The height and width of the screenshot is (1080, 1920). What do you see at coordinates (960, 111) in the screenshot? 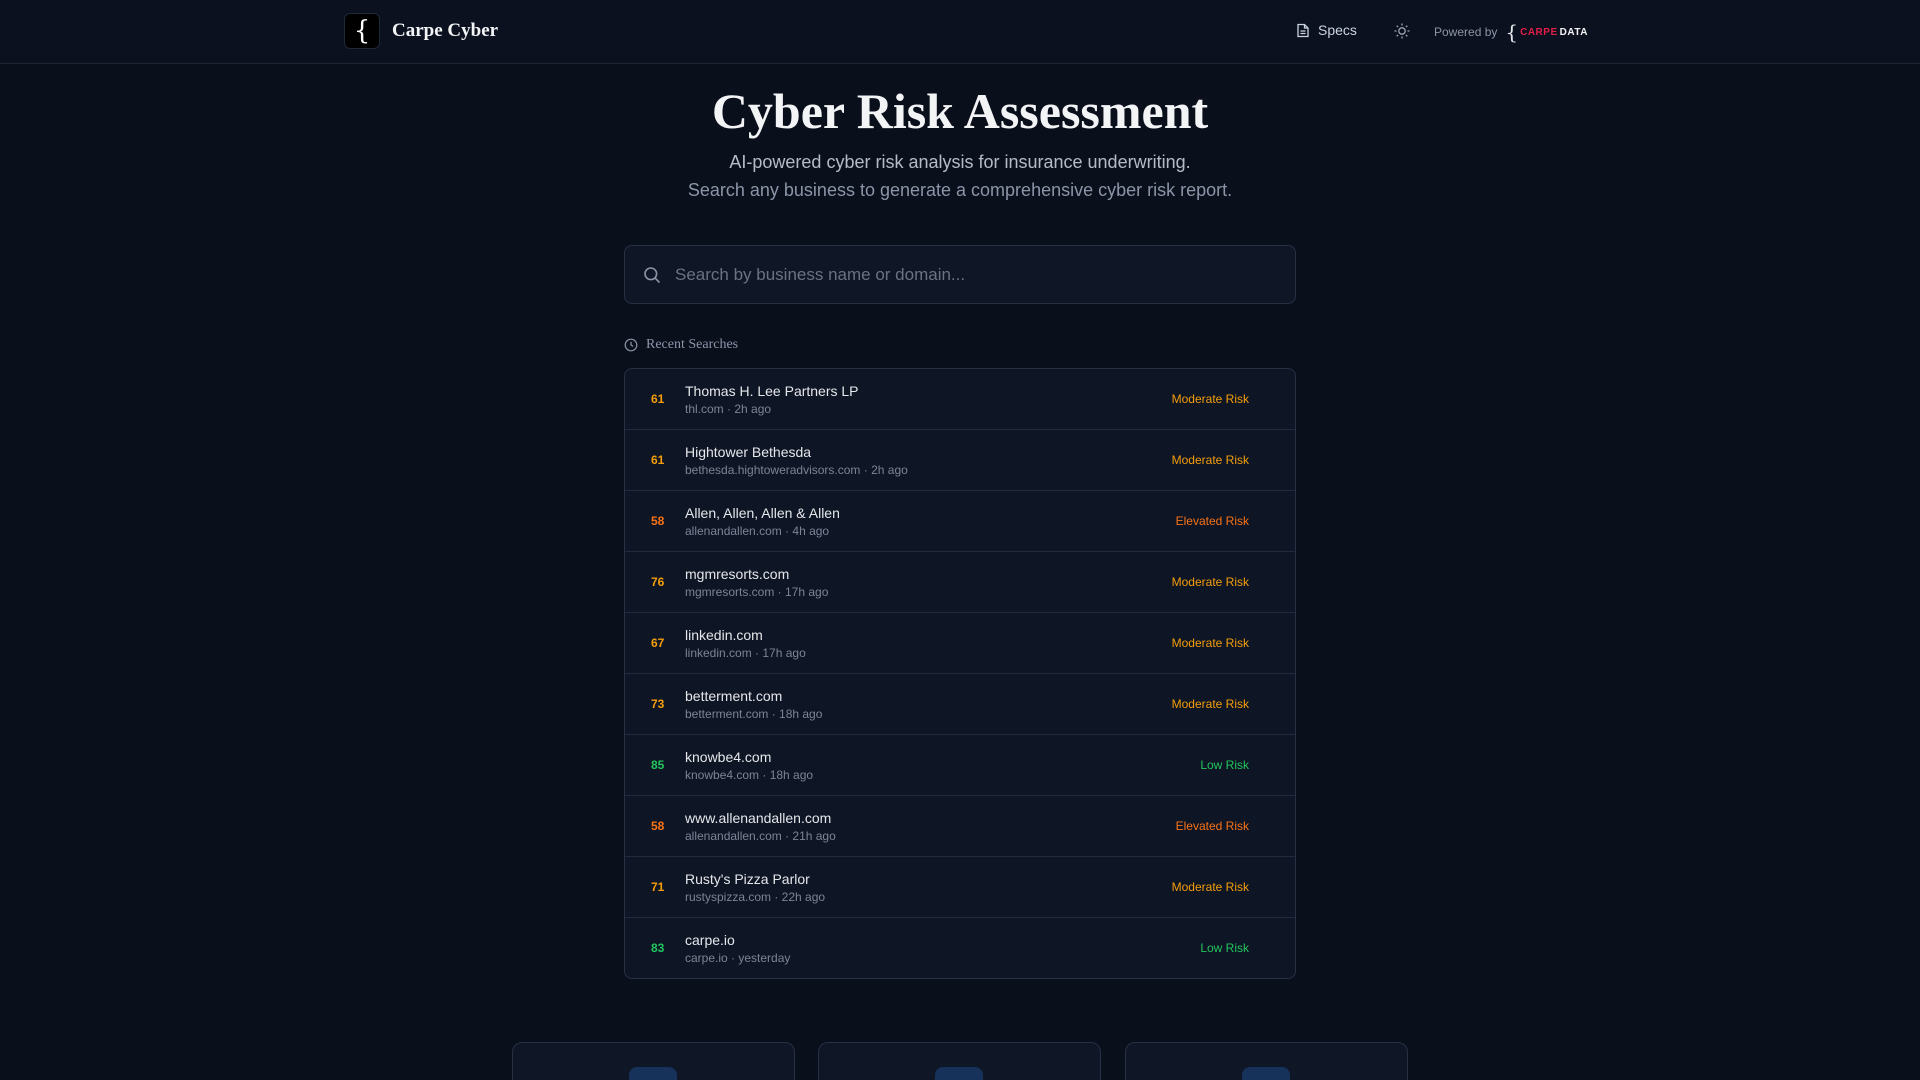
I see `page-title: Cyber Risk Assessment` at bounding box center [960, 111].